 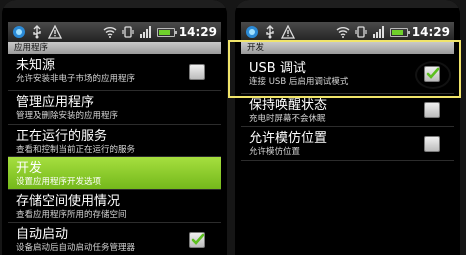 What do you see at coordinates (59, 182) in the screenshot?
I see `item-subtitle: 设置应用程序开发选项` at bounding box center [59, 182].